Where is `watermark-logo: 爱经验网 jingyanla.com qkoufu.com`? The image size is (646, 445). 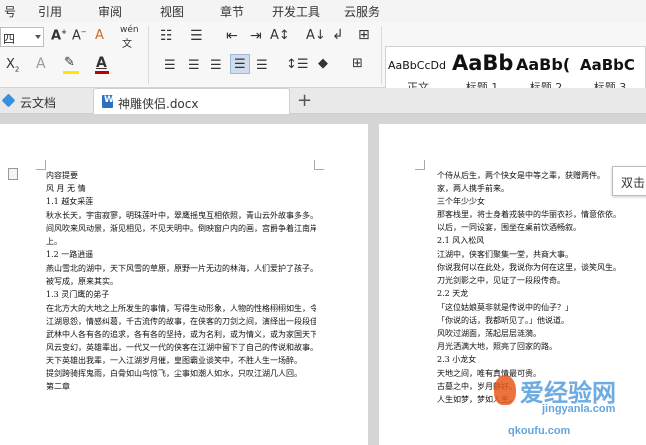
watermark-logo: 爱经验网 jingyanla.com qkoufu.com is located at coordinates (563, 407).